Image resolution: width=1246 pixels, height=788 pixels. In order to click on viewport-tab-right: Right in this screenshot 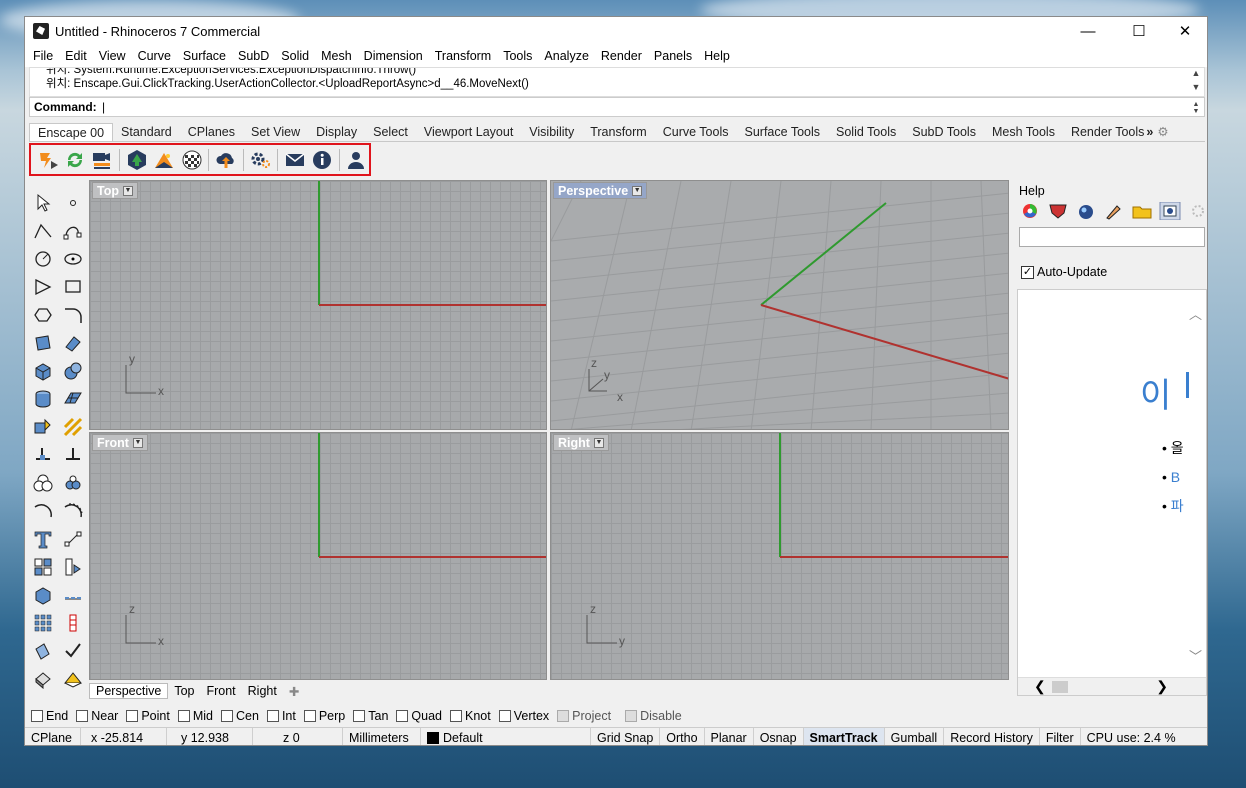, I will do `click(262, 691)`.